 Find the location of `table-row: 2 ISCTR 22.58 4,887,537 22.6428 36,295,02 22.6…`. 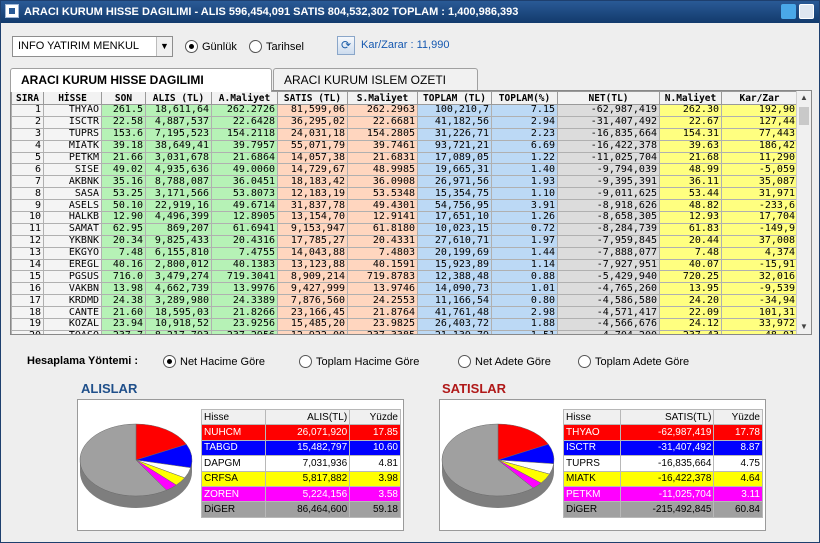

table-row: 2 ISCTR 22.58 4,887,537 22.6428 36,295,02 22.6… is located at coordinates (404, 122).